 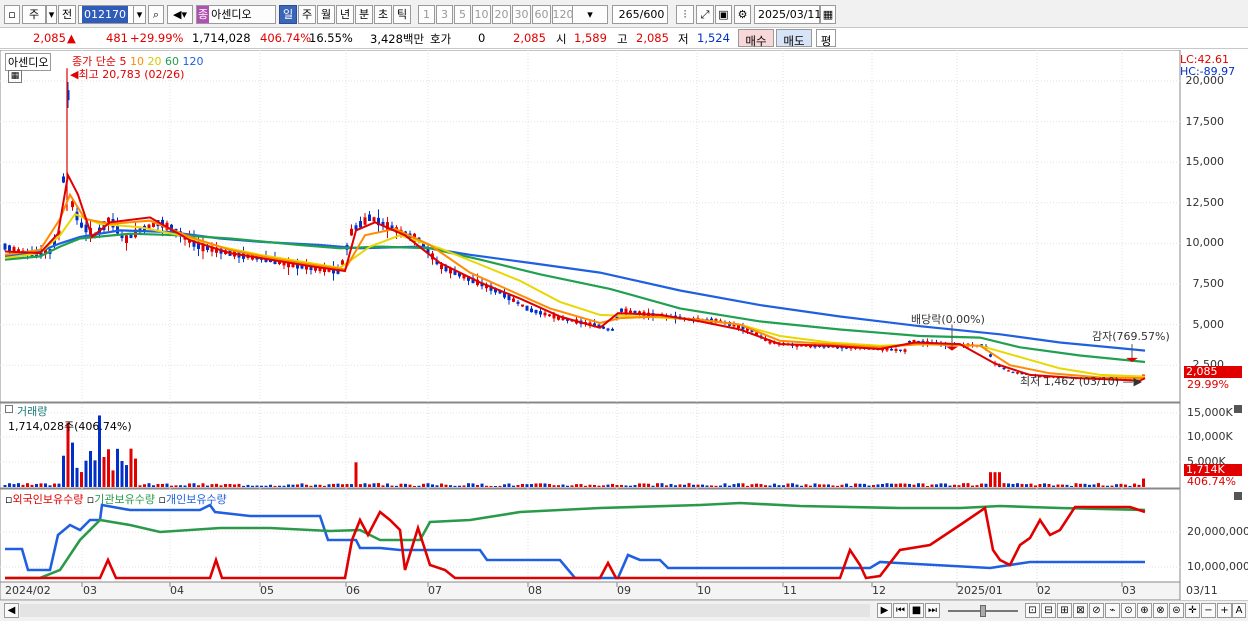 What do you see at coordinates (1208, 610) in the screenshot?
I see `zoom-out-icon: −` at bounding box center [1208, 610].